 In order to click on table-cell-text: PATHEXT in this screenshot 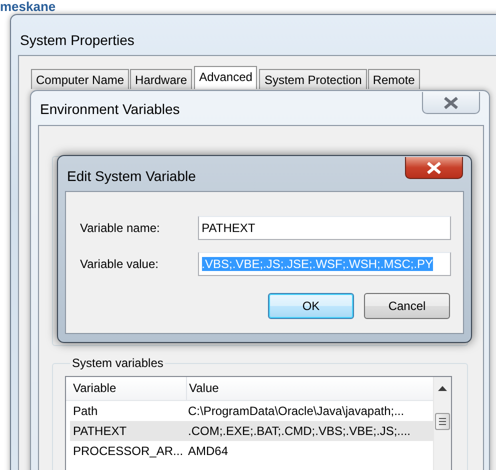, I will do `click(100, 431)`.